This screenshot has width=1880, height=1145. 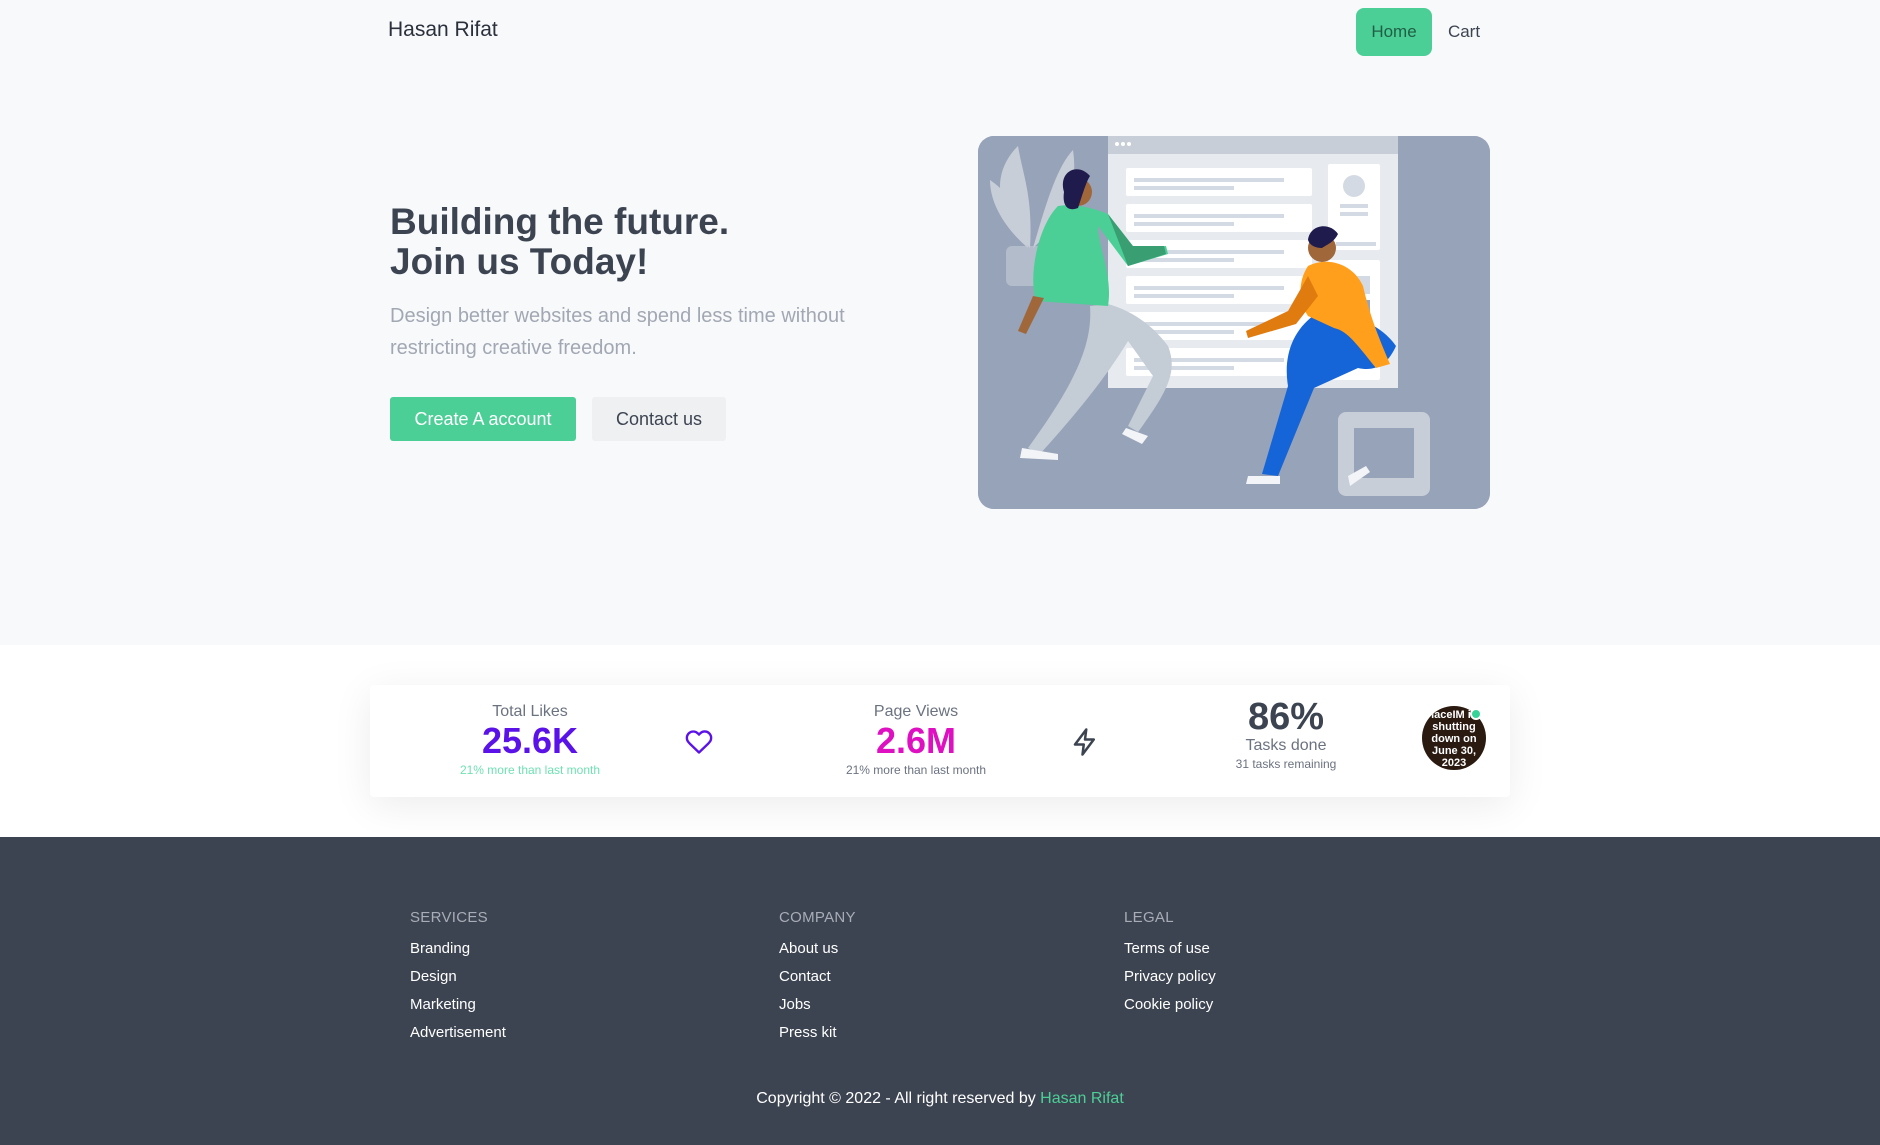 I want to click on hero-illustration, so click(x=1234, y=322).